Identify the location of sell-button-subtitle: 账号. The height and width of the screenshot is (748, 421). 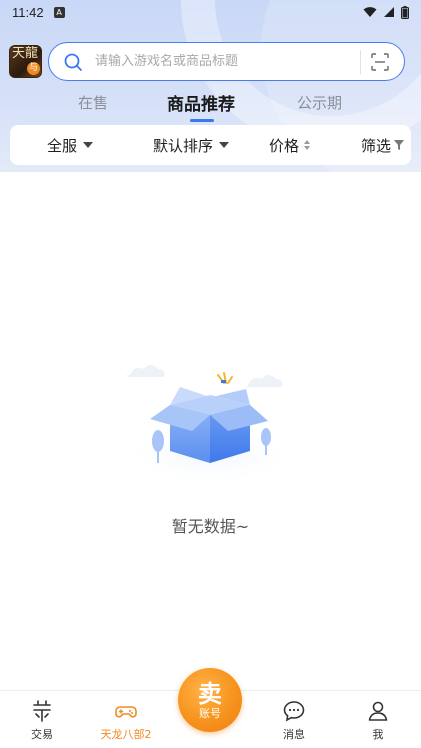
(210, 713).